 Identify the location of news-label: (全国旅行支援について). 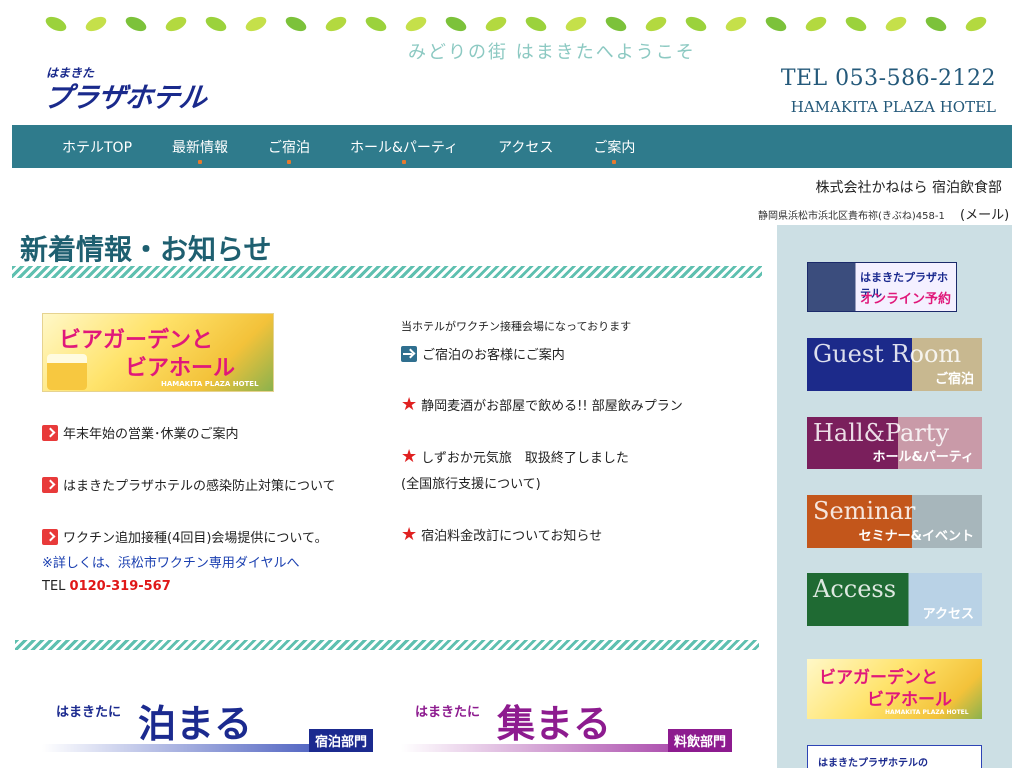
(471, 484).